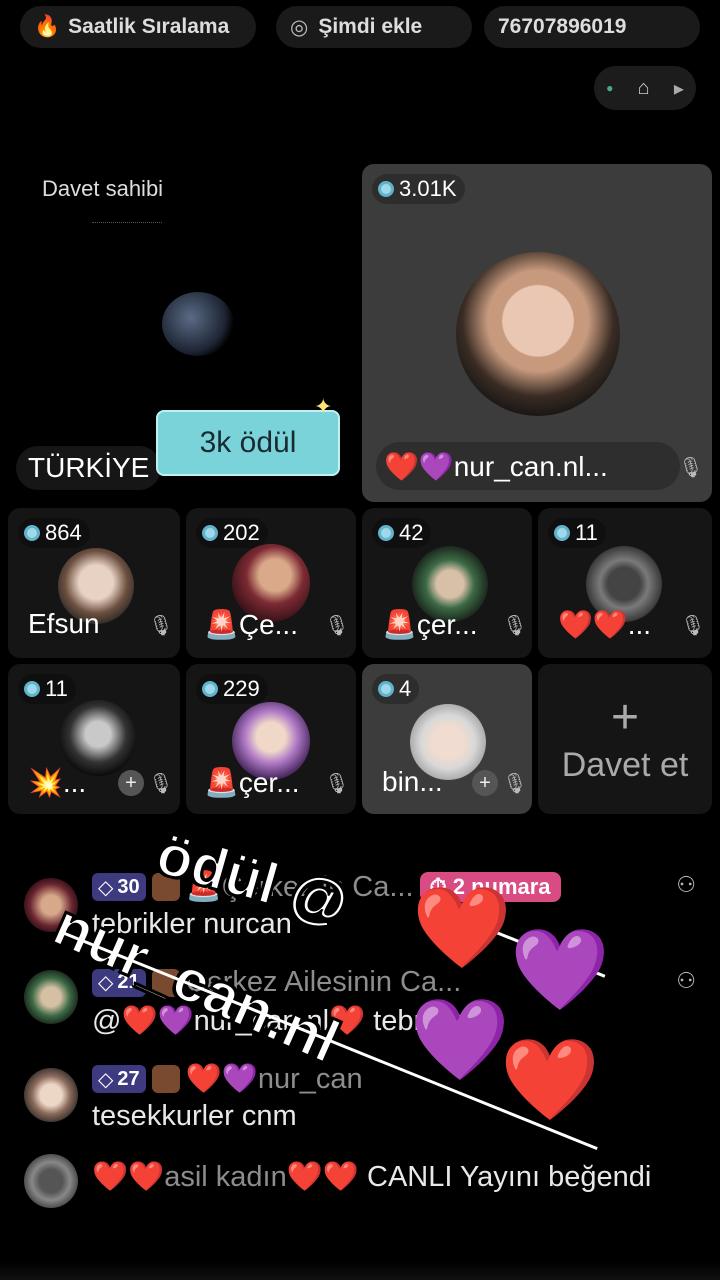  Describe the element at coordinates (64, 623) in the screenshot. I see `guest-name: Efsun` at that location.